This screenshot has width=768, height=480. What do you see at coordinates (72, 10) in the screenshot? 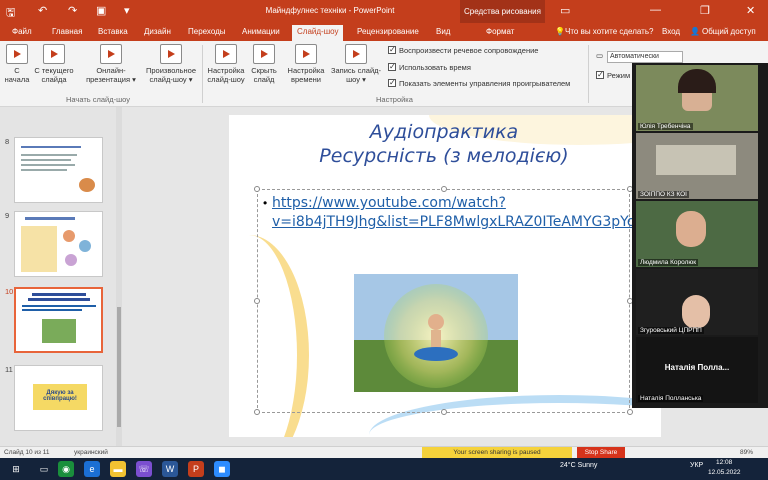
I see `redo-icon: ↷` at bounding box center [72, 10].